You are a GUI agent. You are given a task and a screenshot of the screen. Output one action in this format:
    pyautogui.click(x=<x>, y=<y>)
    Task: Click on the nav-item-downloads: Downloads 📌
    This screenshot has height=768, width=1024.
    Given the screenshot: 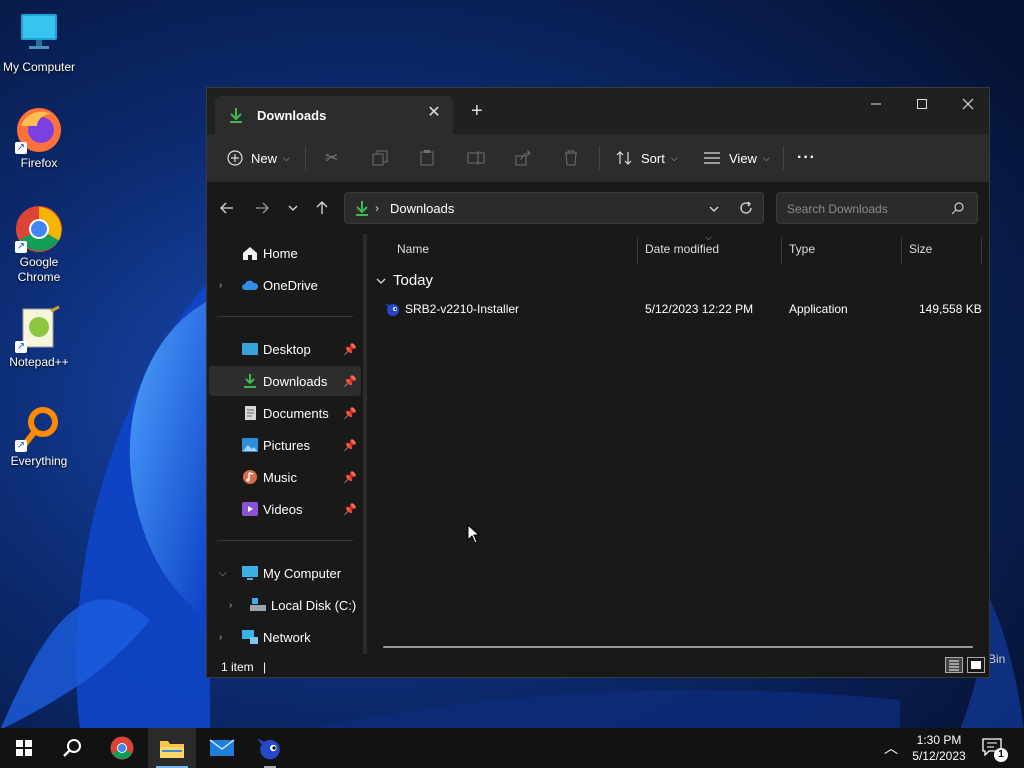 What is the action you would take?
    pyautogui.click(x=285, y=381)
    